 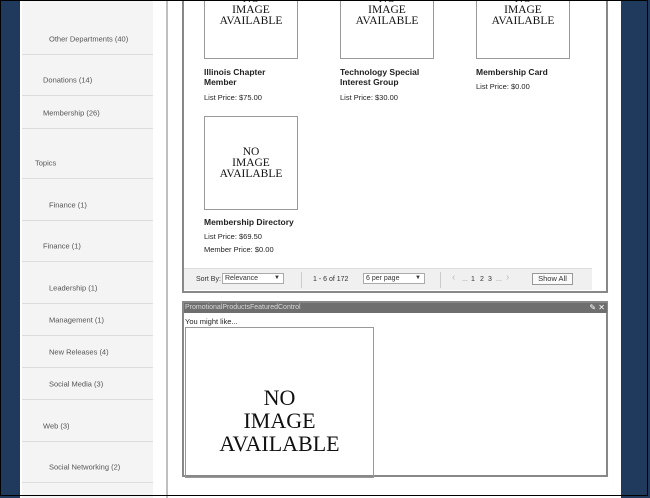 What do you see at coordinates (331, 279) in the screenshot?
I see `result-range: 1 - 6 of 172` at bounding box center [331, 279].